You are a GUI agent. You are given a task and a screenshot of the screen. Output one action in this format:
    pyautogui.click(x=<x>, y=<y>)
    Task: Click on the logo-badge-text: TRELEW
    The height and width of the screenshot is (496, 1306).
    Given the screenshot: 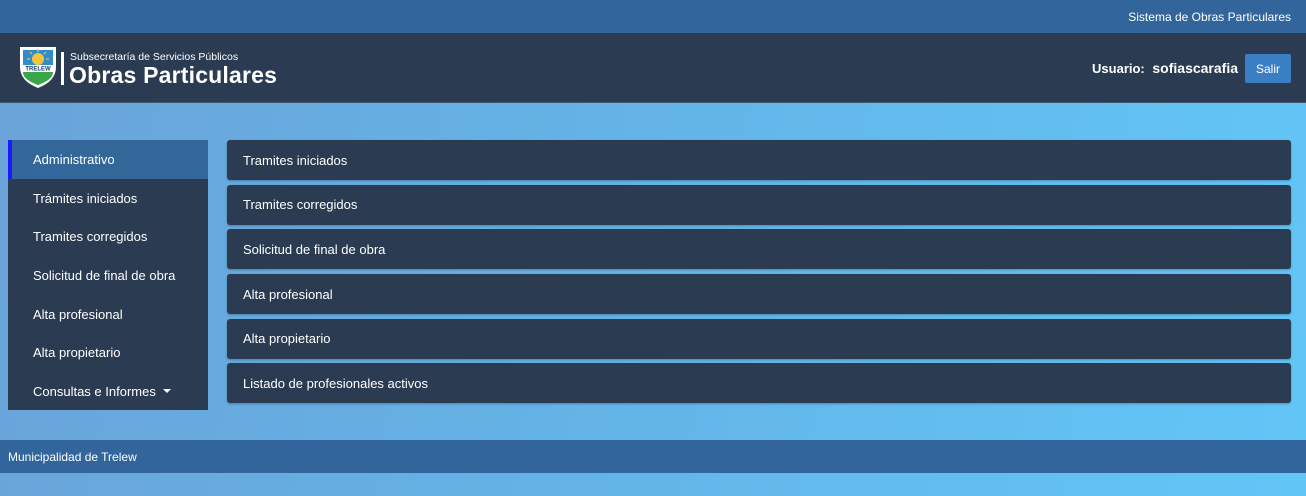 What is the action you would take?
    pyautogui.click(x=38, y=70)
    